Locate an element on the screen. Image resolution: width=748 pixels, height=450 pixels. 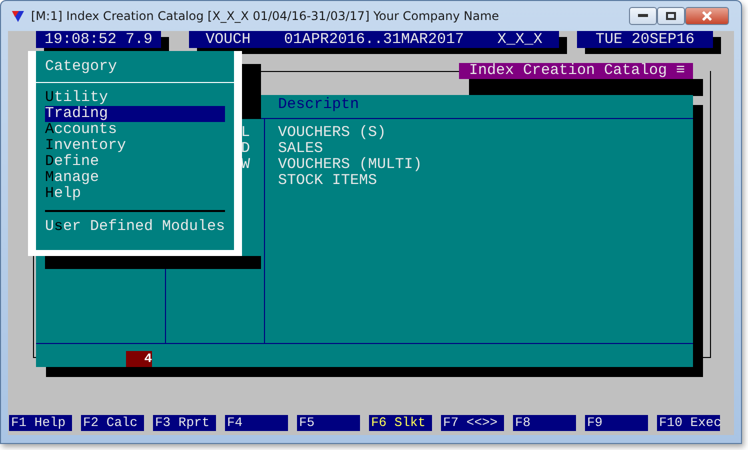
maximize-icon is located at coordinates (671, 16).